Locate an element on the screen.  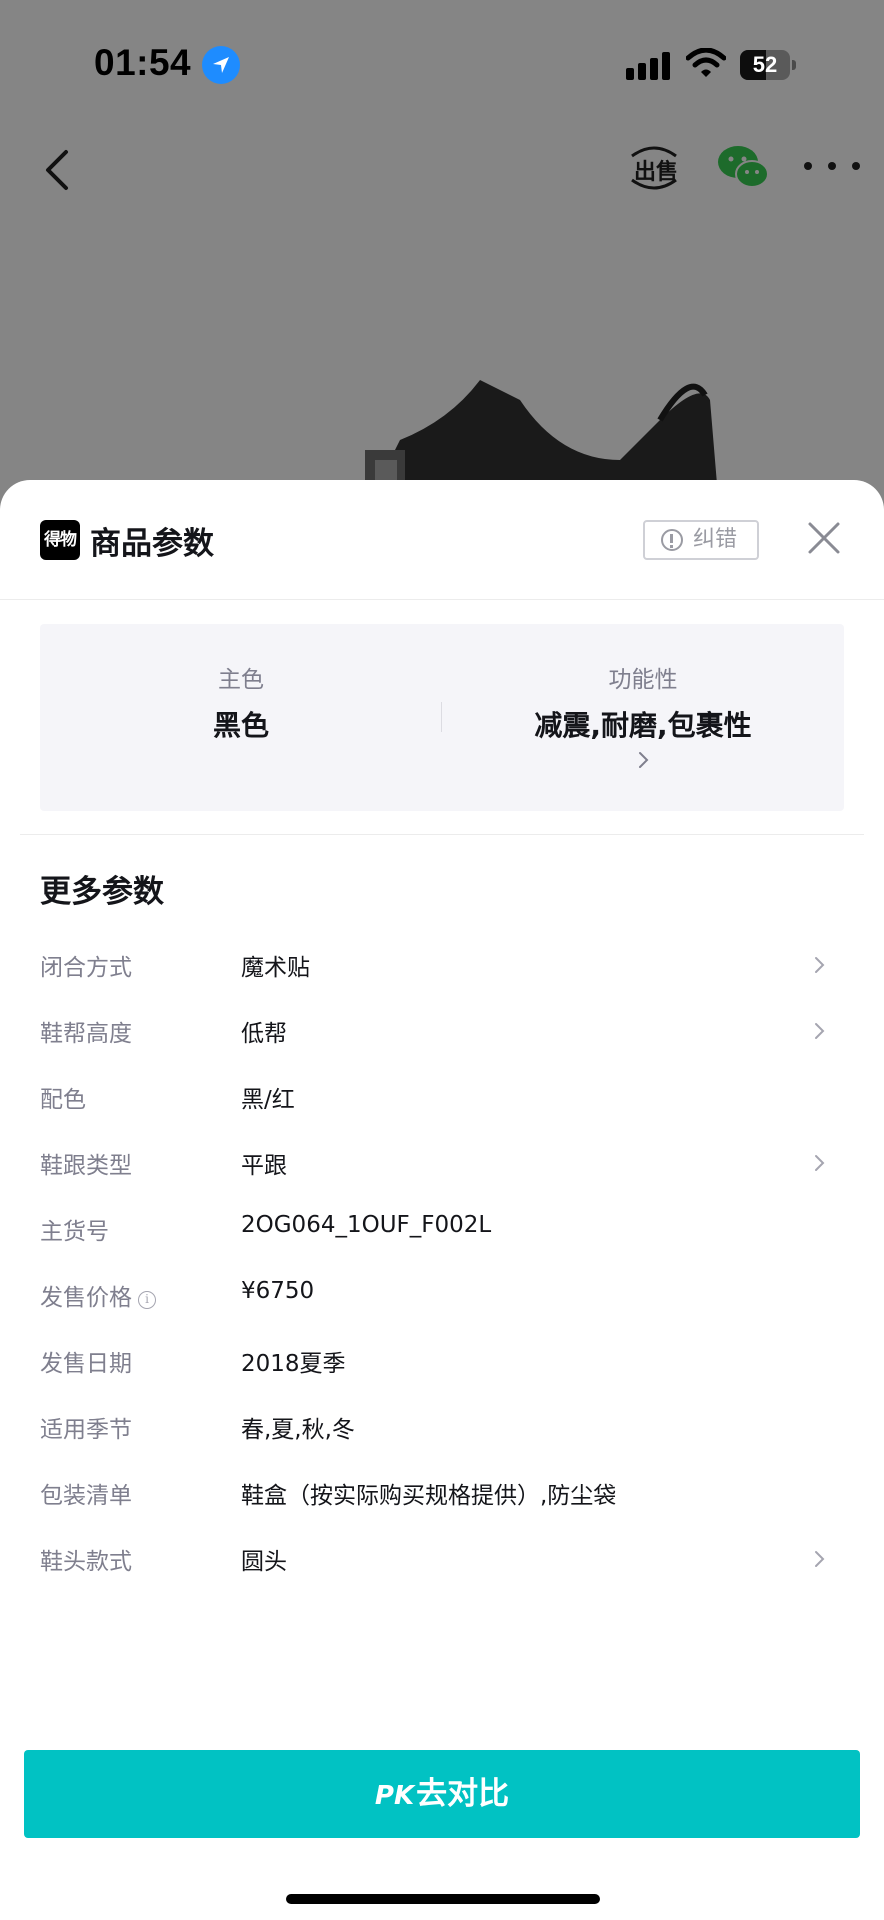
key-param-main-color: 主色 黑色 is located at coordinates (241, 717).